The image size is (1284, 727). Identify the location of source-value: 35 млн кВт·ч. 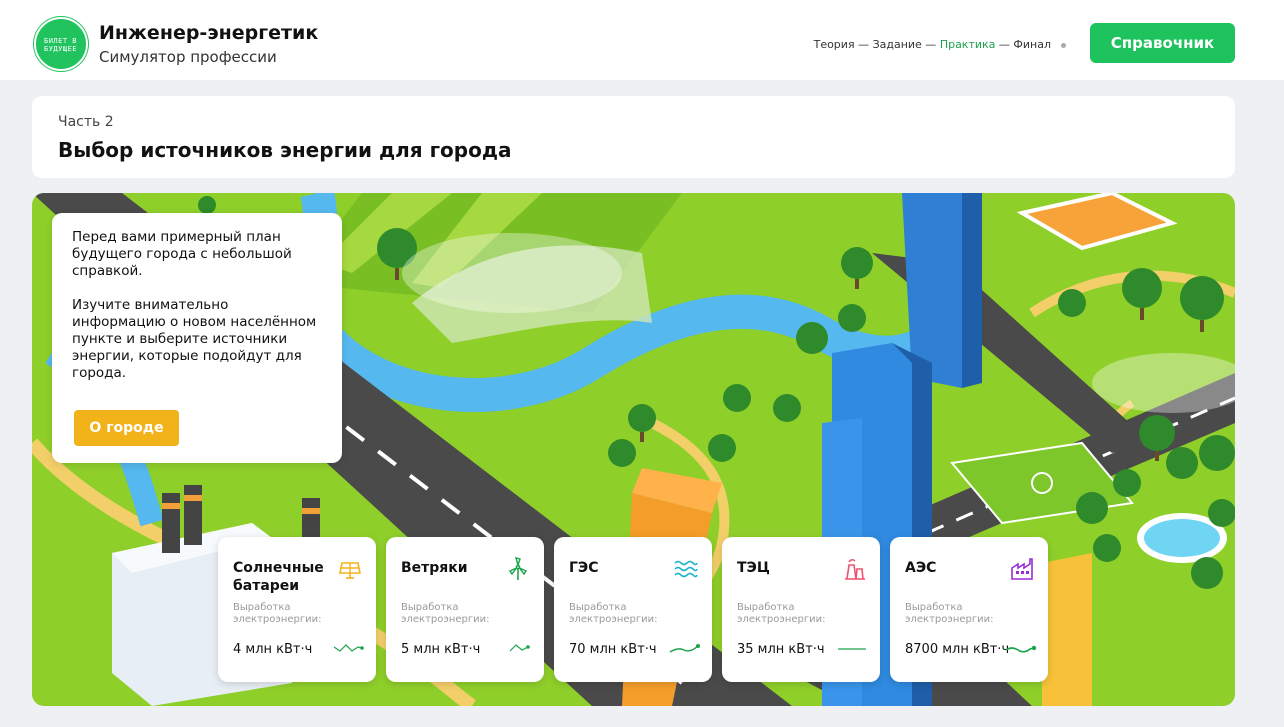
(781, 649).